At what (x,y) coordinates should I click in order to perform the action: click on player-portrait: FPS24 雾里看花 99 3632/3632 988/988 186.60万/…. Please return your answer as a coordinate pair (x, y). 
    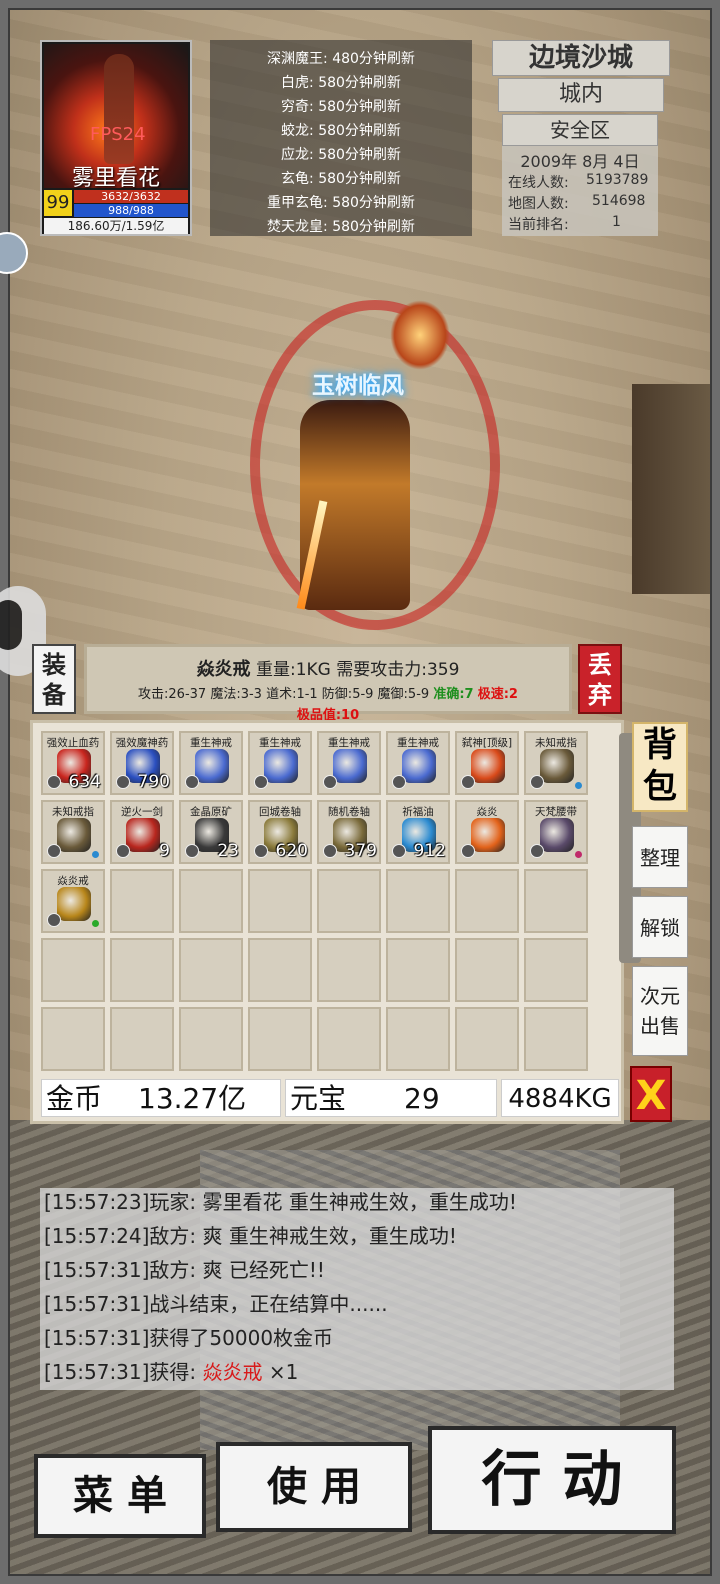
    Looking at the image, I should click on (116, 138).